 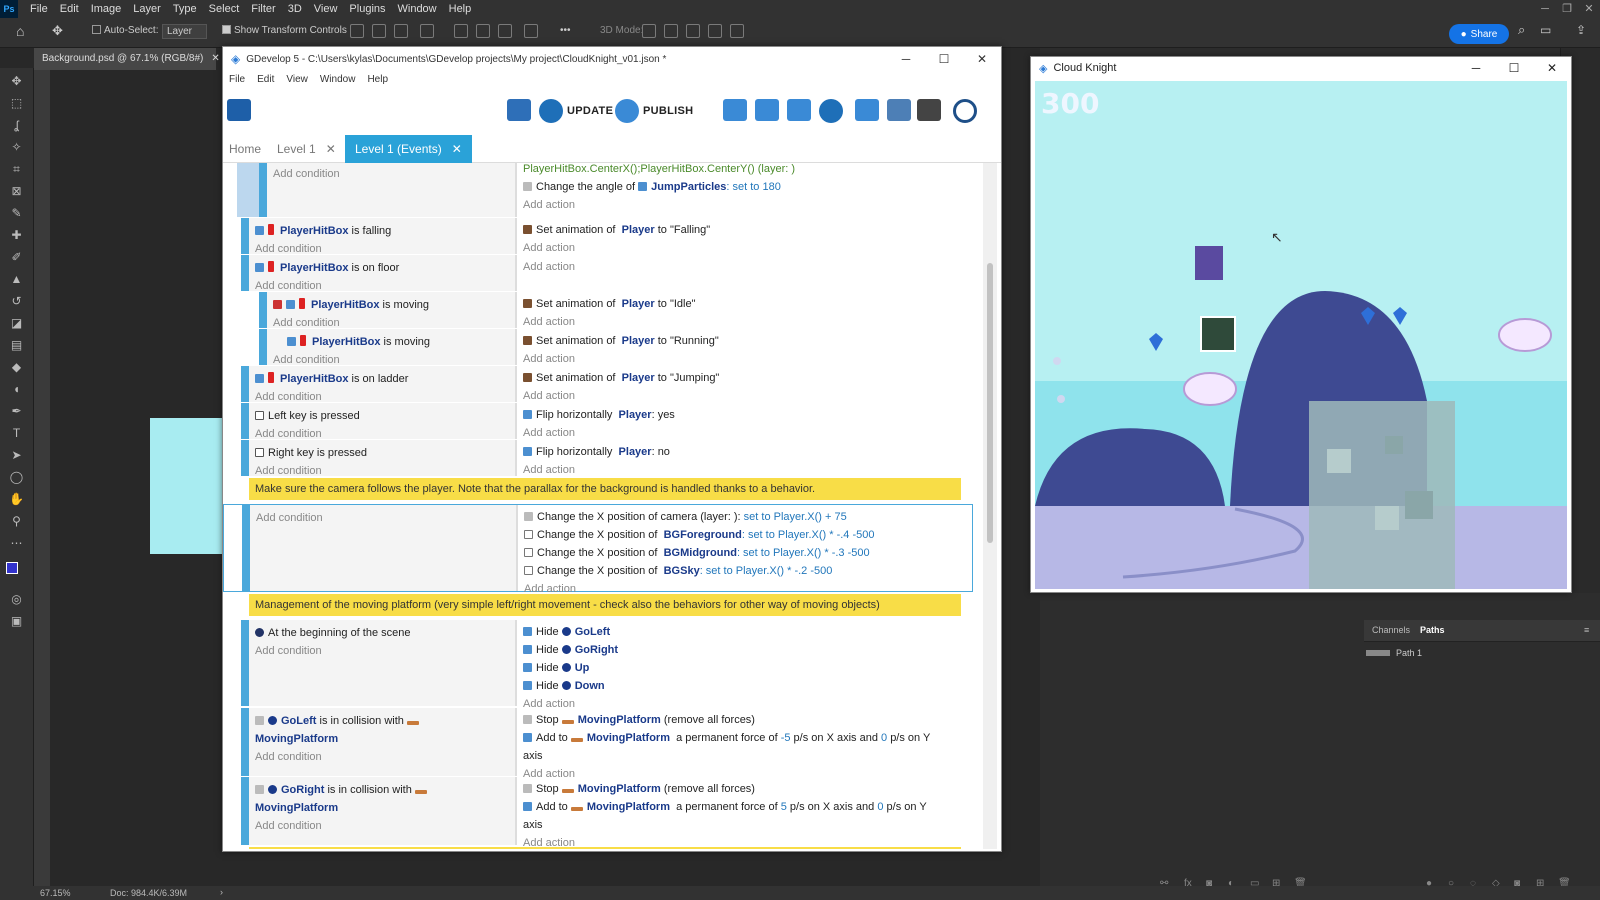 What do you see at coordinates (739, 458) in the screenshot?
I see `event-actions: Flip horizontally Player: no Add action` at bounding box center [739, 458].